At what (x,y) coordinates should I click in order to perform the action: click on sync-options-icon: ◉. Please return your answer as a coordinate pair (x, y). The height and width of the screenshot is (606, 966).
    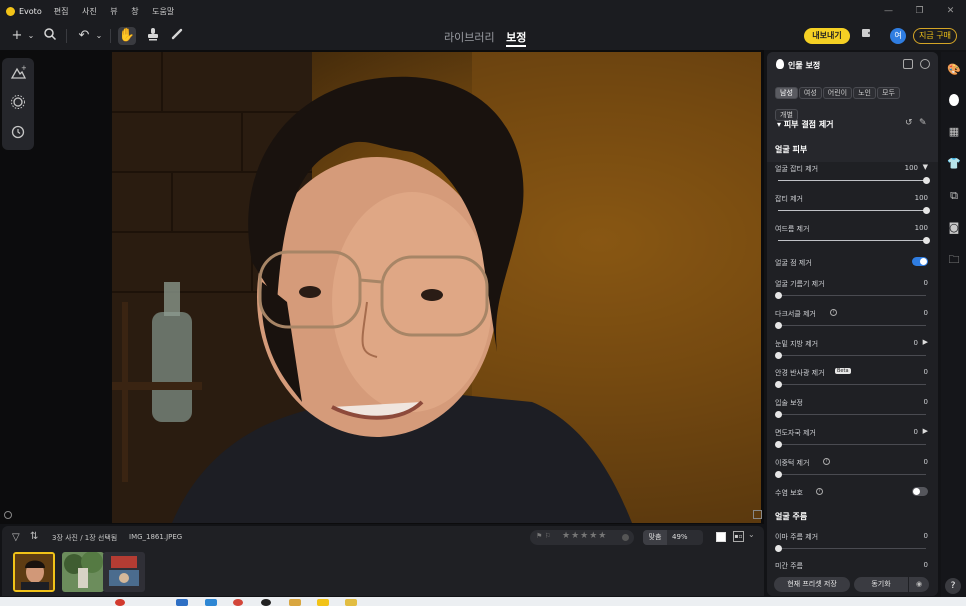
    Looking at the image, I should click on (919, 584).